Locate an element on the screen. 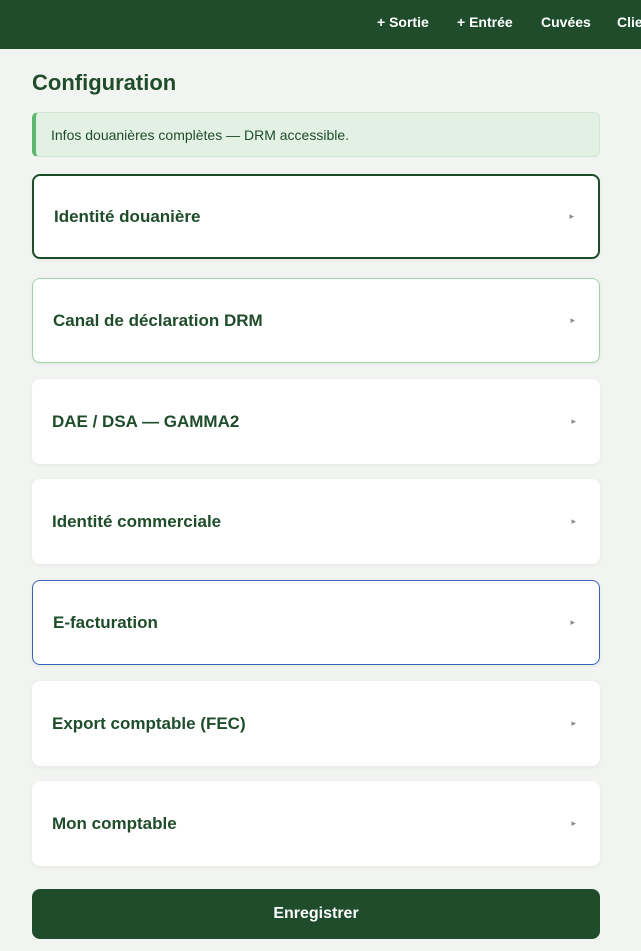  section-label: Canal de déclaration DRM is located at coordinates (158, 320).